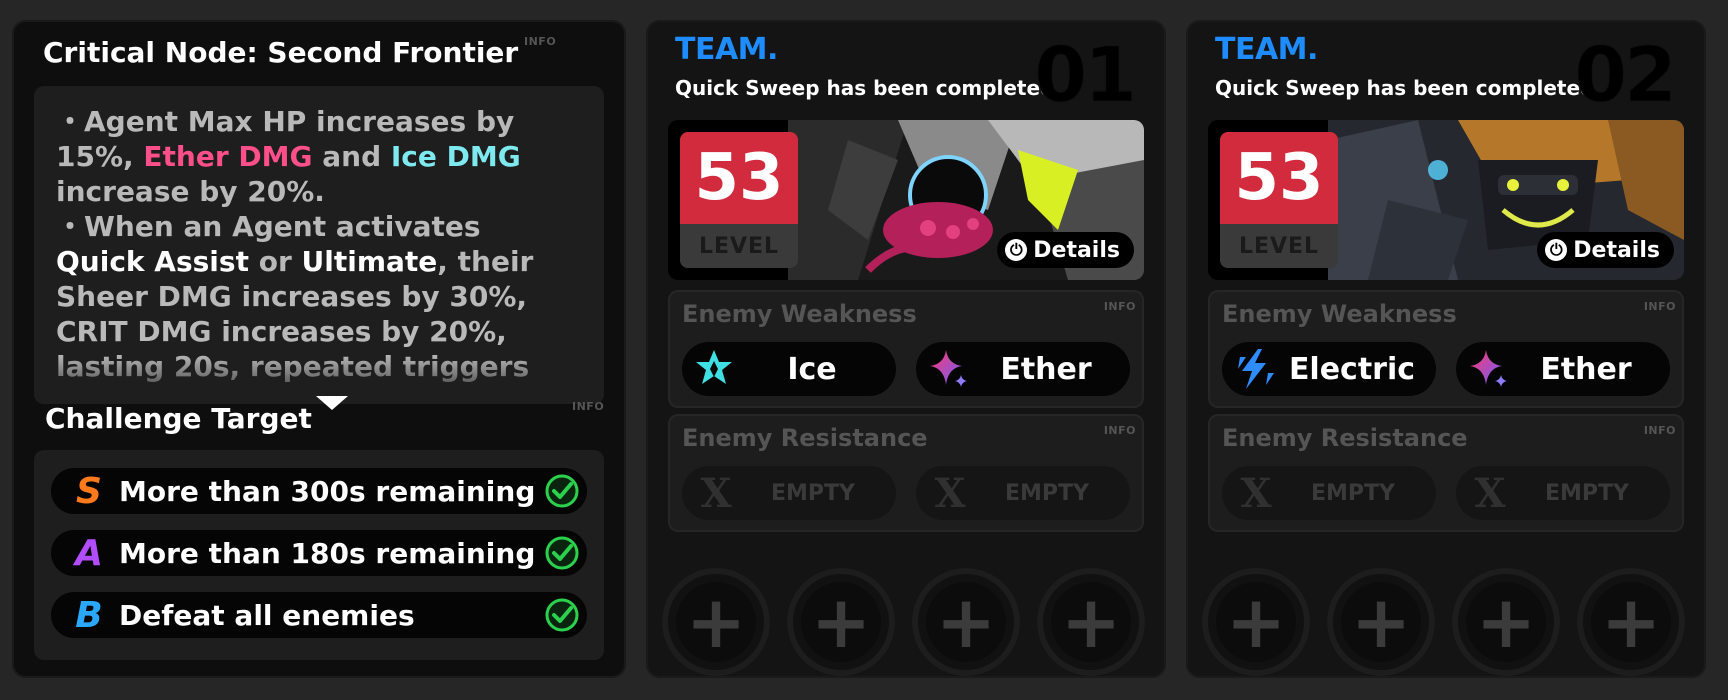 Image resolution: width=1728 pixels, height=700 pixels. Describe the element at coordinates (281, 52) in the screenshot. I see `node-title: Critical Node: Second Frontier` at that location.